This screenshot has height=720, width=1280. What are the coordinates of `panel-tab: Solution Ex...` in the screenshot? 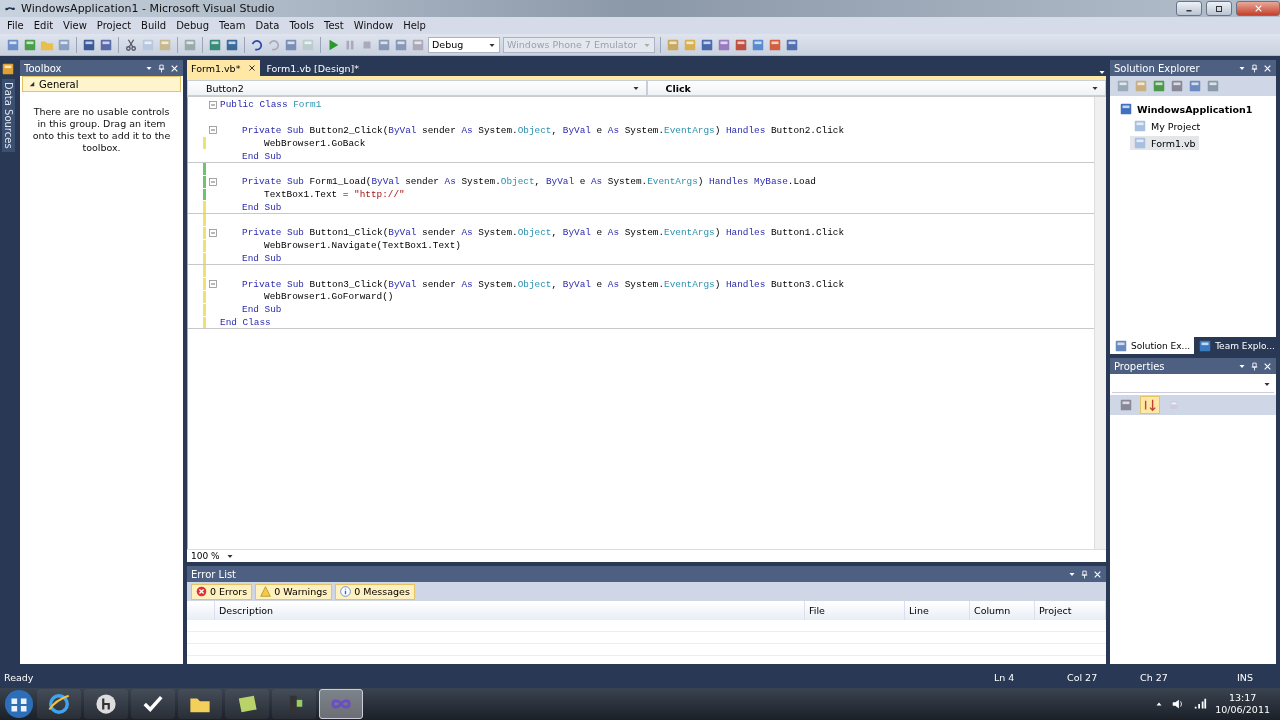 It's located at (1152, 345).